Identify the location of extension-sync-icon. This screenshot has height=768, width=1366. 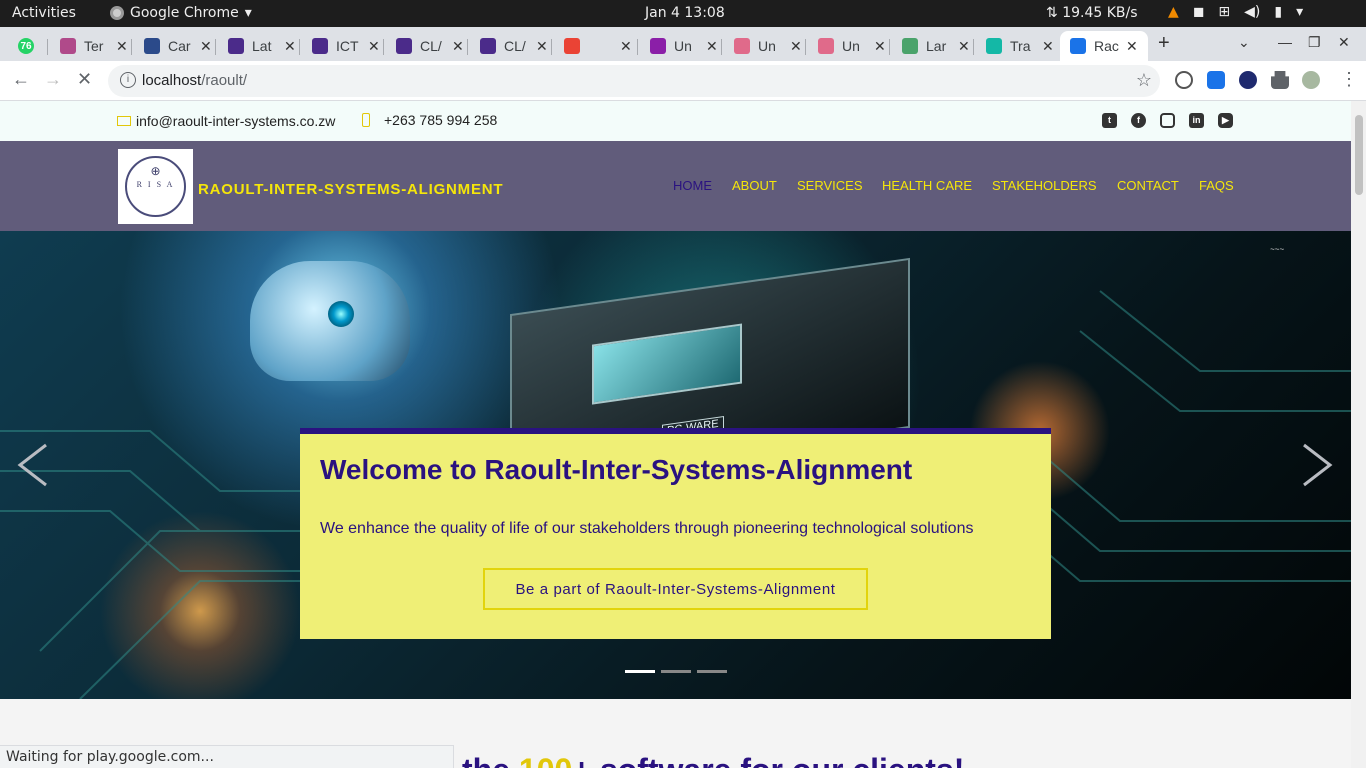
(1184, 80).